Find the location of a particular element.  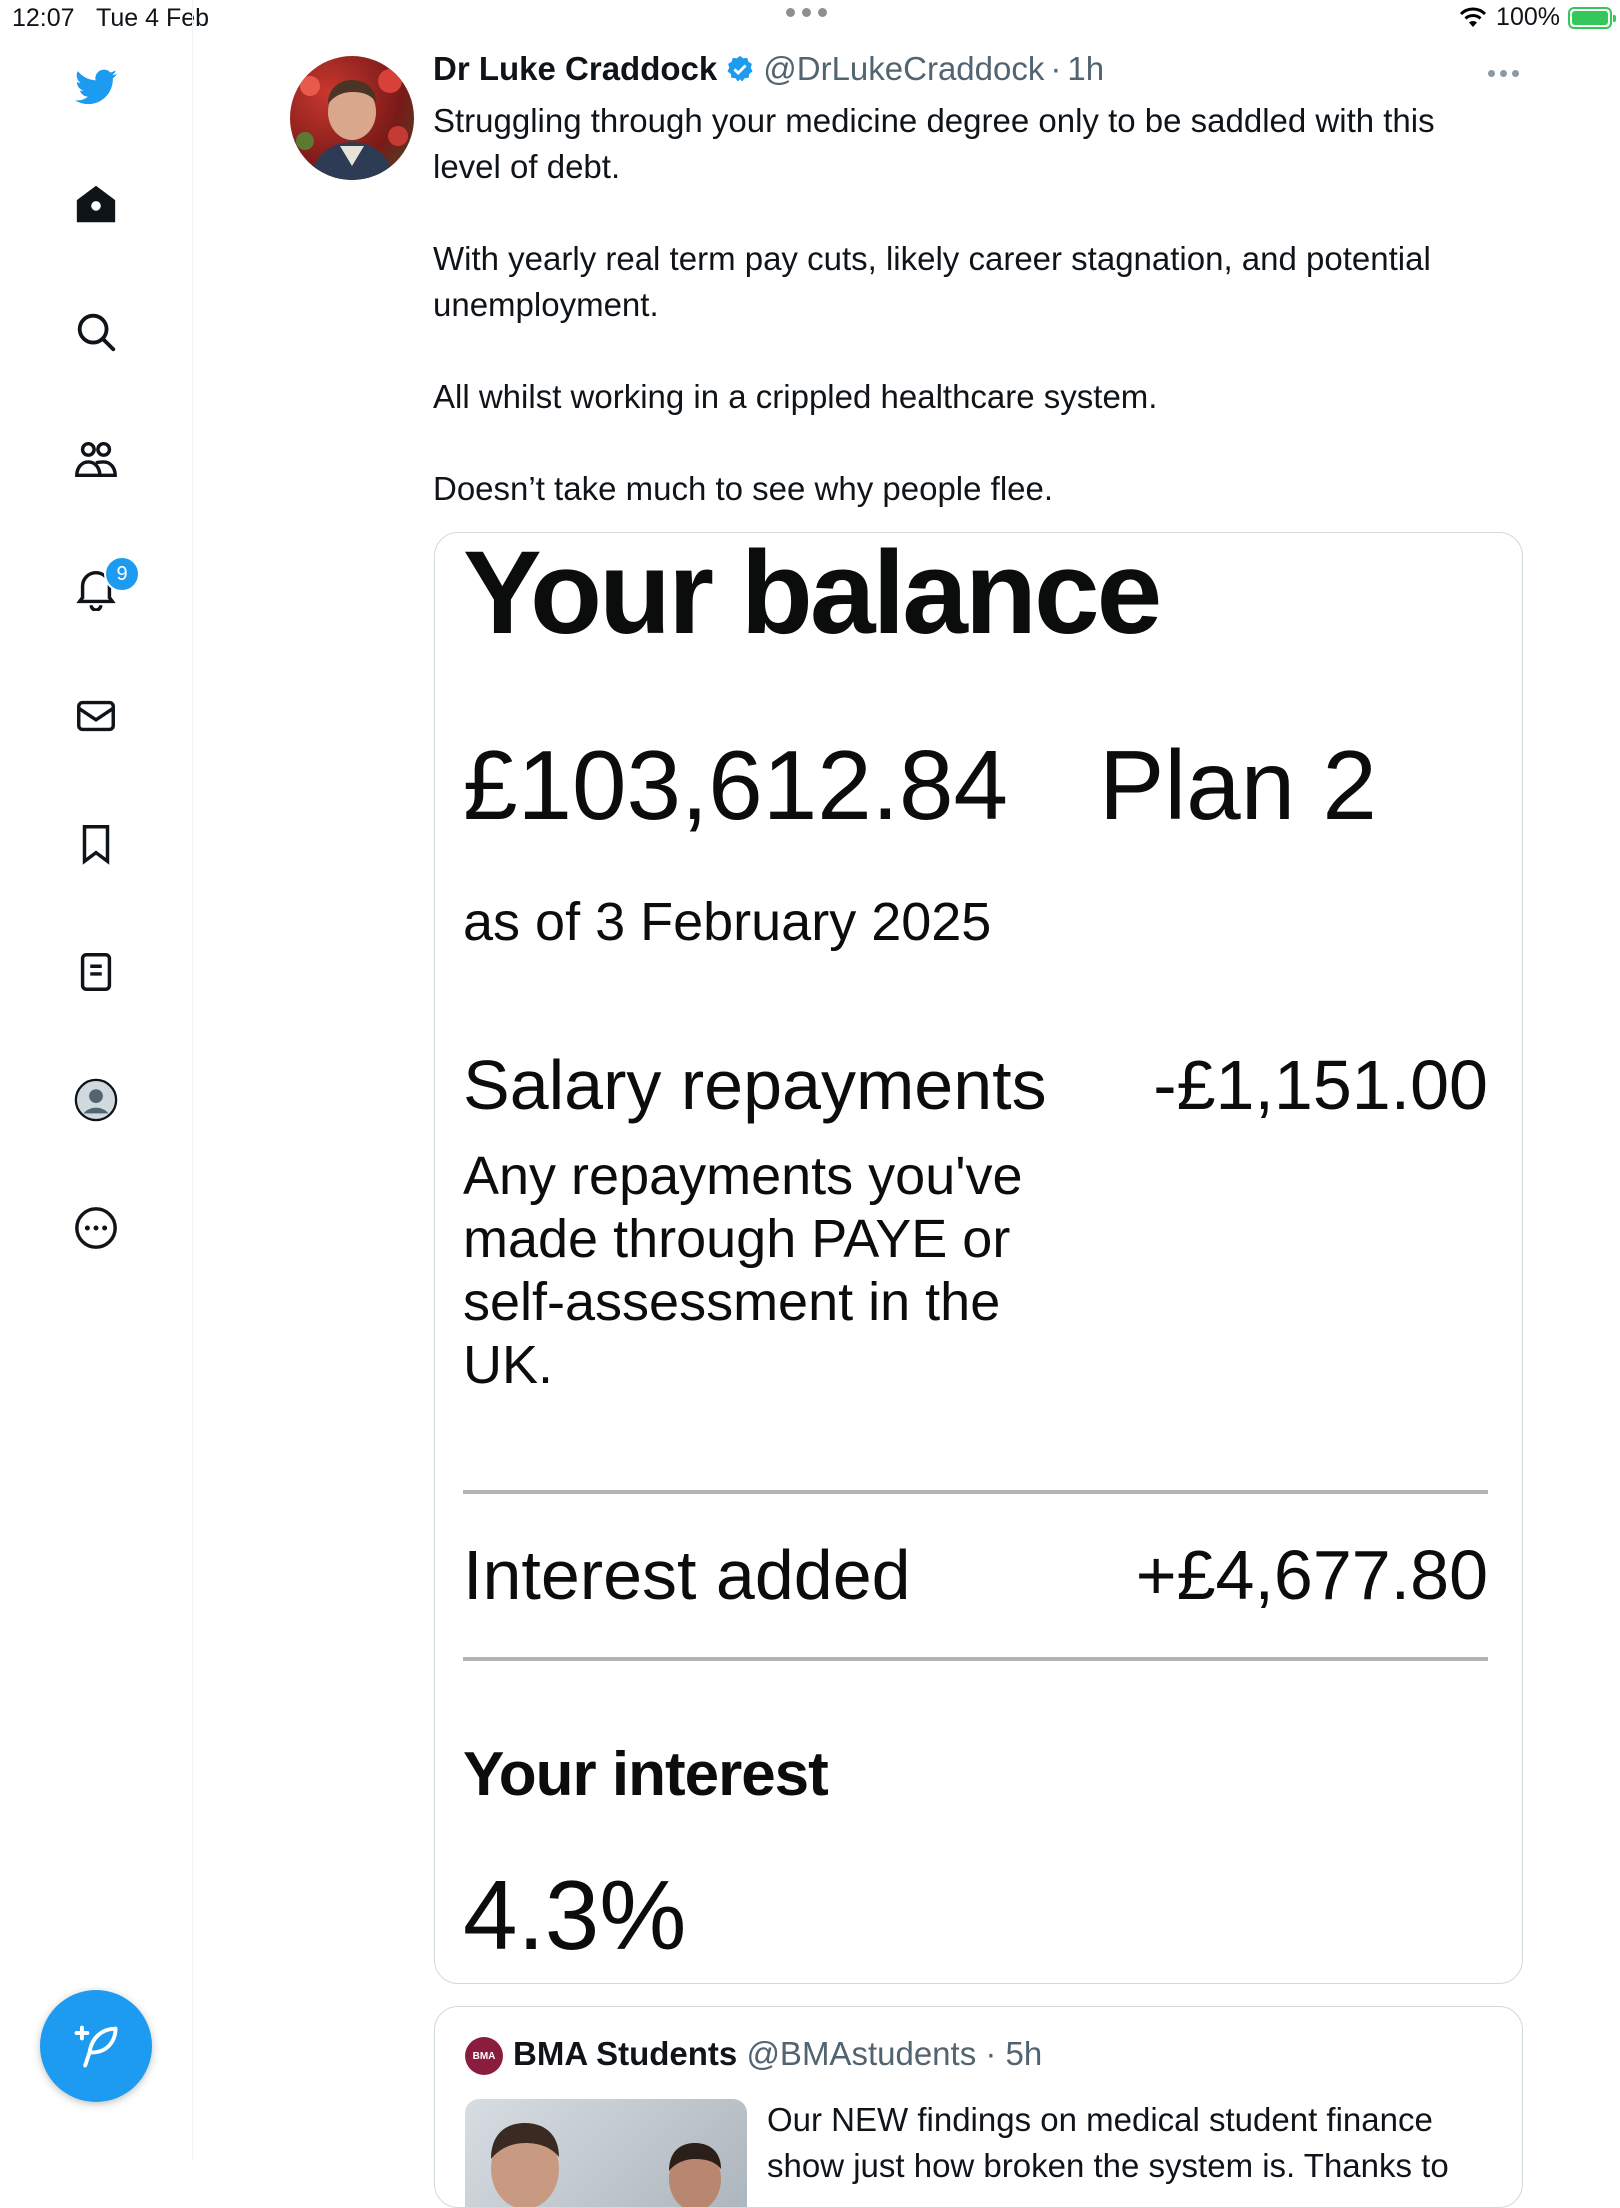

status-right: 100% is located at coordinates (1537, 17).